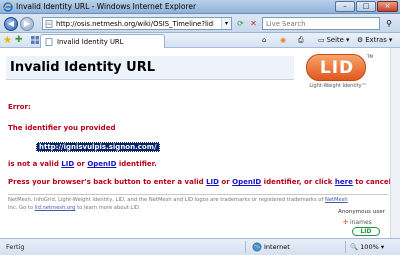  What do you see at coordinates (257, 247) in the screenshot?
I see `internet-zone-icon` at bounding box center [257, 247].